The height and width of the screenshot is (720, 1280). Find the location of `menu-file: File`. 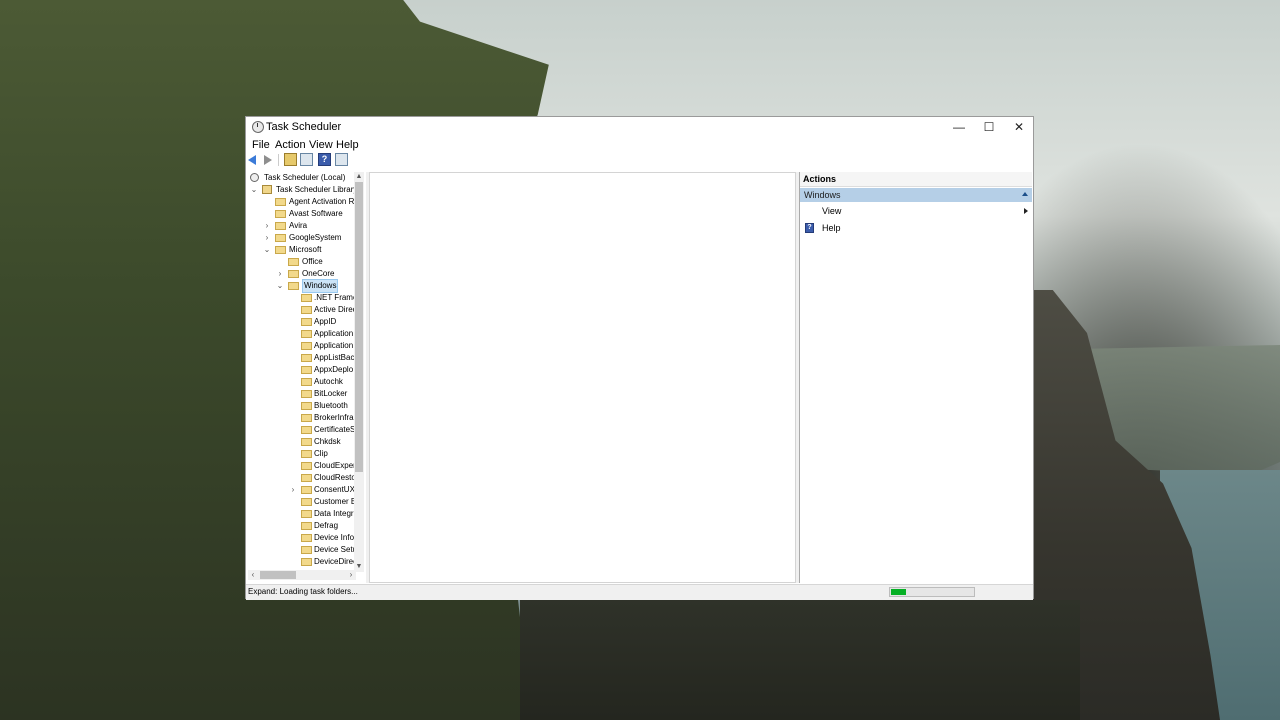

menu-file: File is located at coordinates (261, 145).